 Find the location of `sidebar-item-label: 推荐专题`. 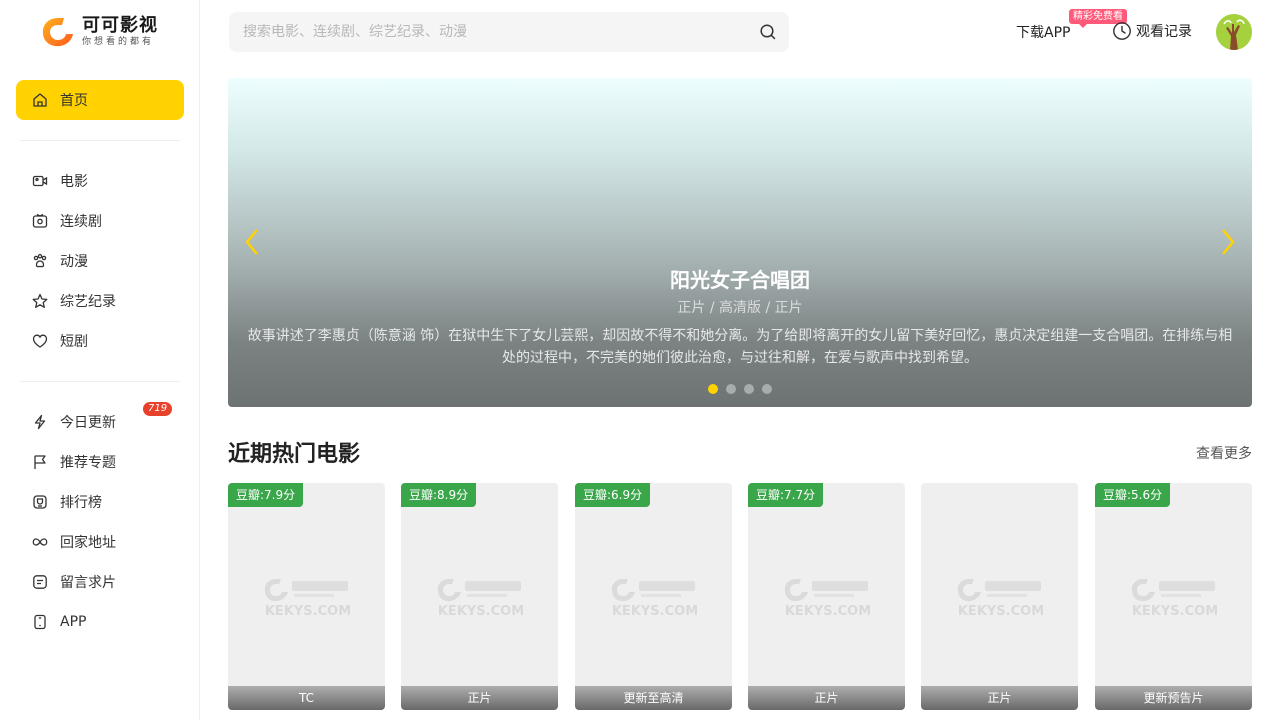

sidebar-item-label: 推荐专题 is located at coordinates (88, 463).